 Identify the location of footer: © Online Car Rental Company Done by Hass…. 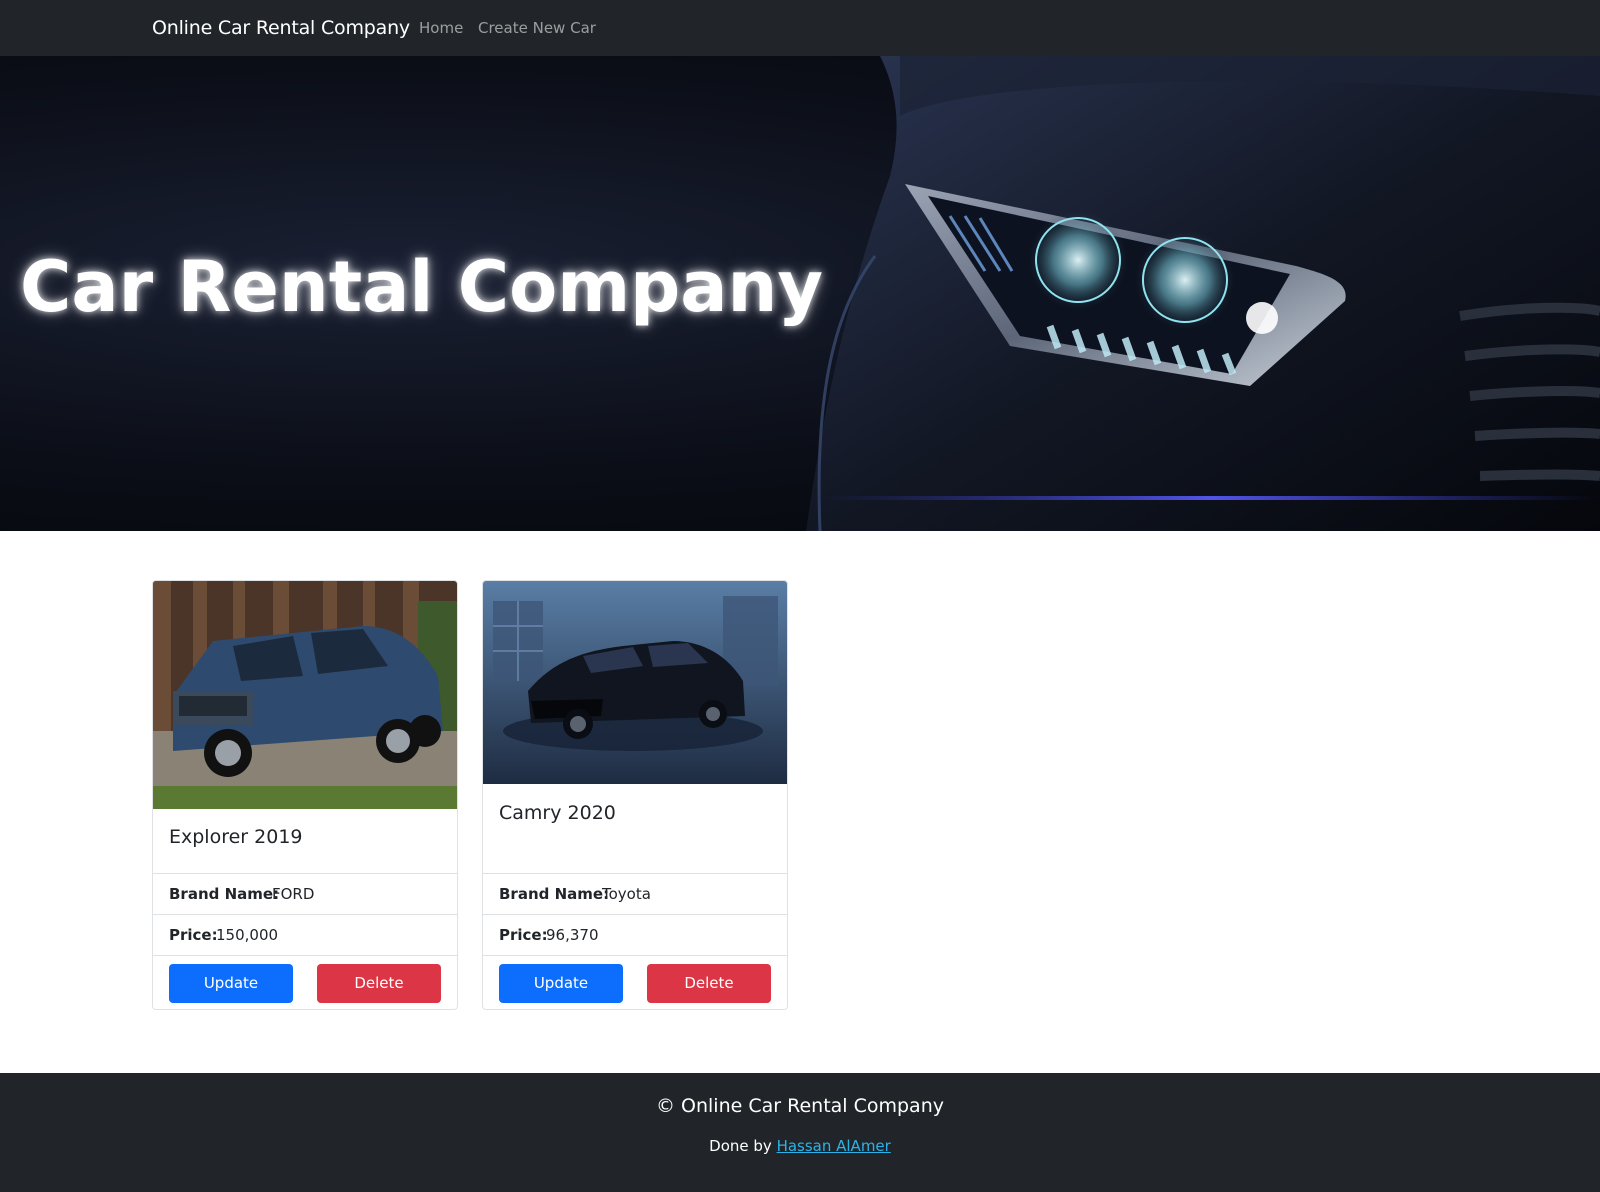
(800, 1132).